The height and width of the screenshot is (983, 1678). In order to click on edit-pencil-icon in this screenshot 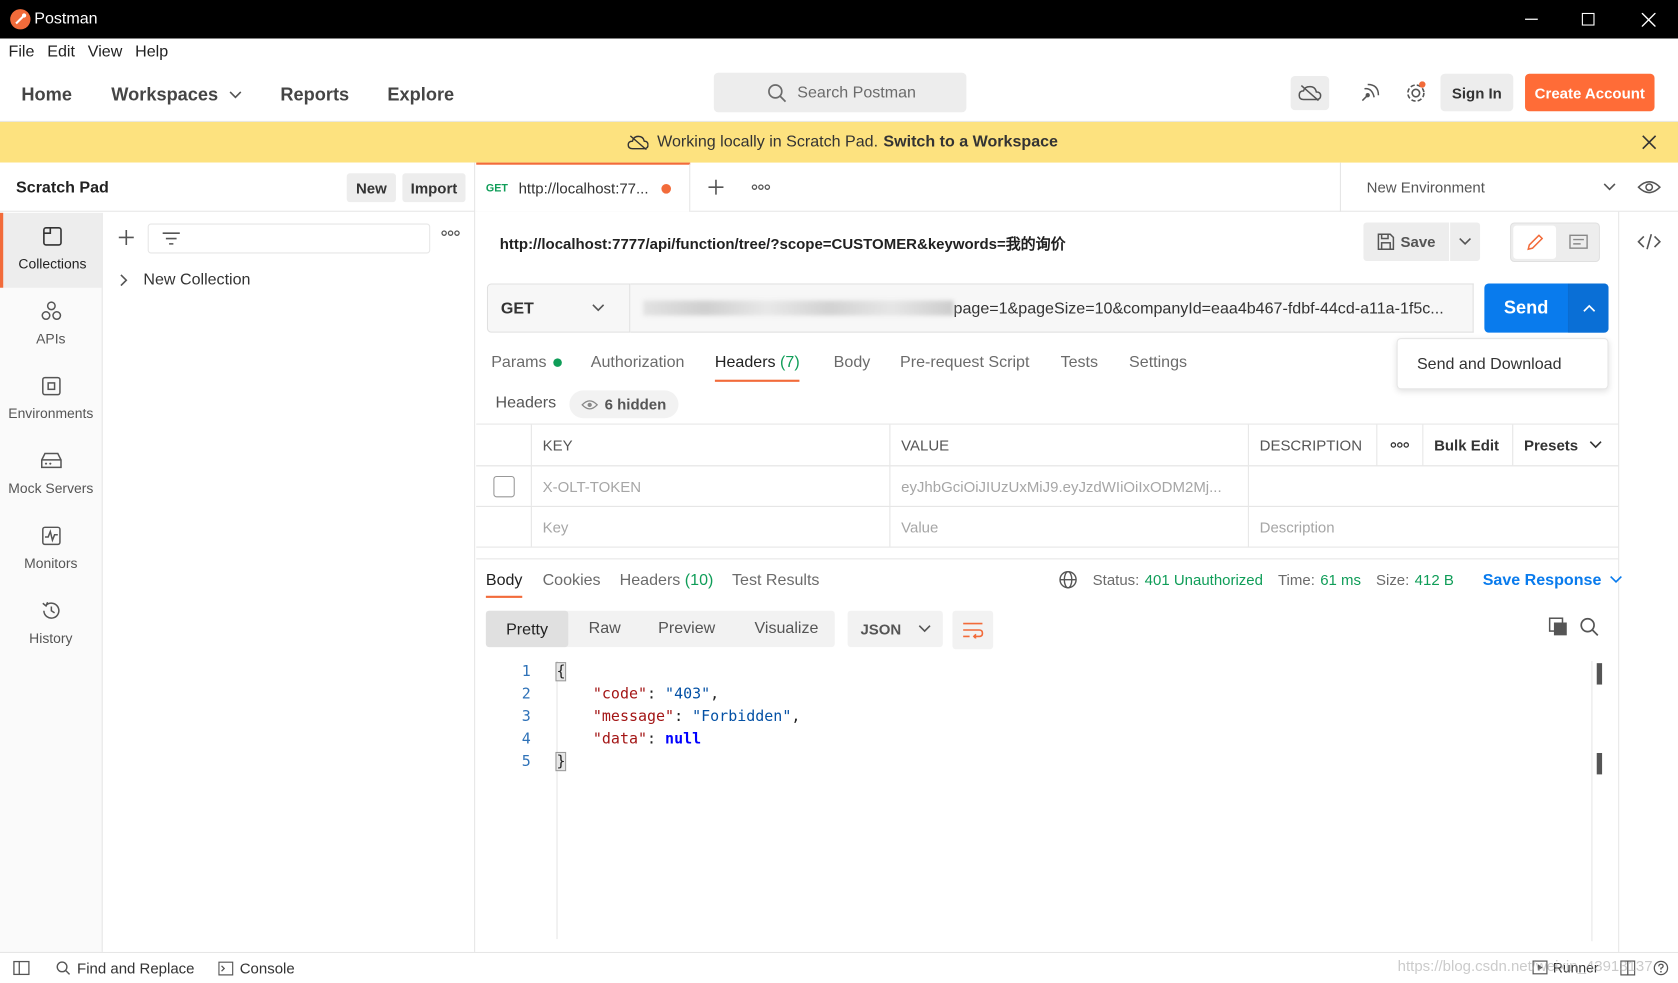, I will do `click(1535, 242)`.